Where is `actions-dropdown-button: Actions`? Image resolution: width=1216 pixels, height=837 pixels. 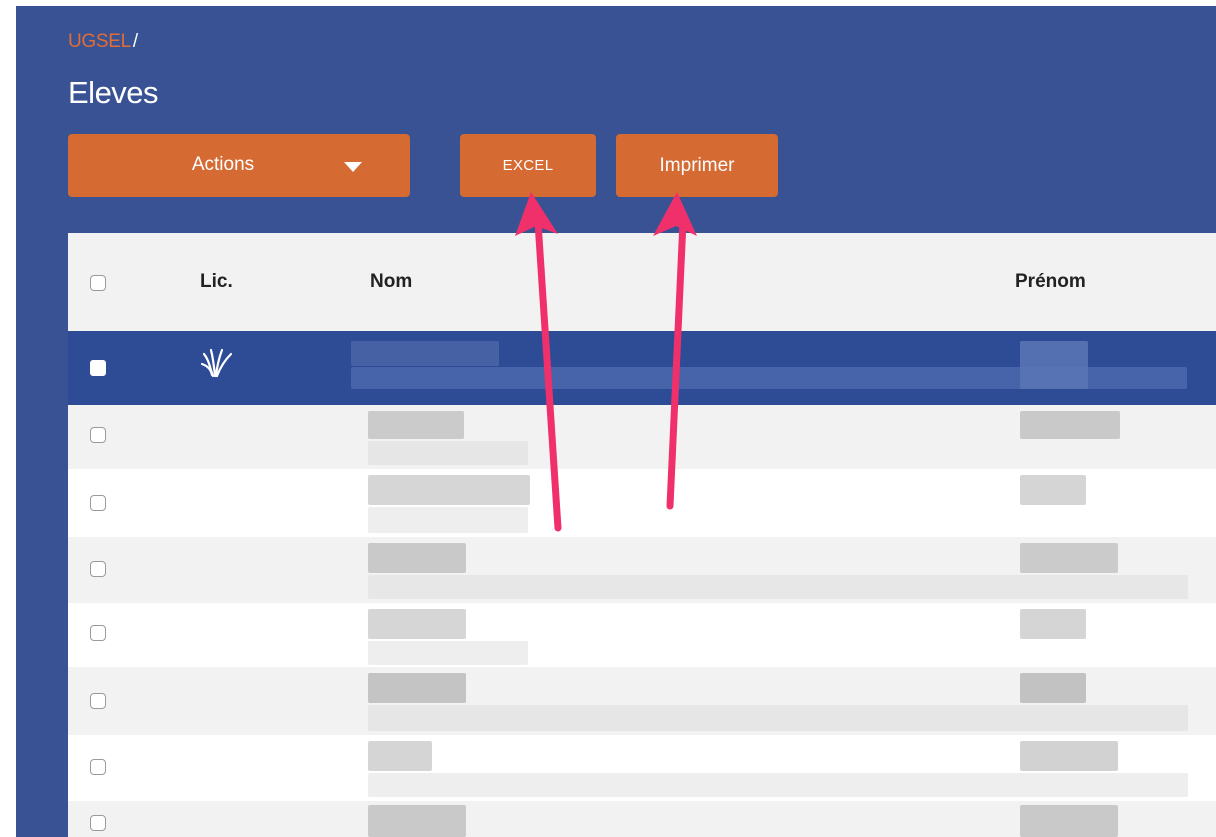
actions-dropdown-button: Actions is located at coordinates (239, 165).